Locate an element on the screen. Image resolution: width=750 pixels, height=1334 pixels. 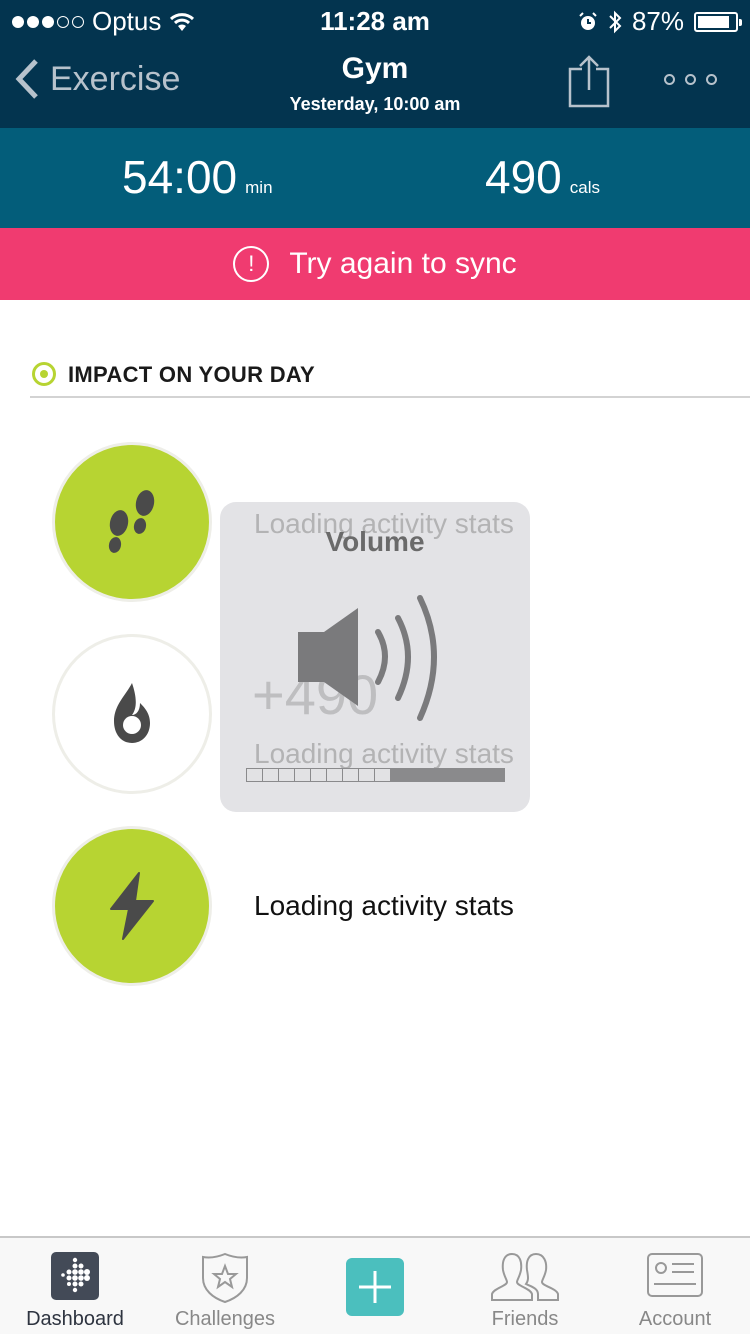
duration-value: 54:00 is located at coordinates (180, 177).